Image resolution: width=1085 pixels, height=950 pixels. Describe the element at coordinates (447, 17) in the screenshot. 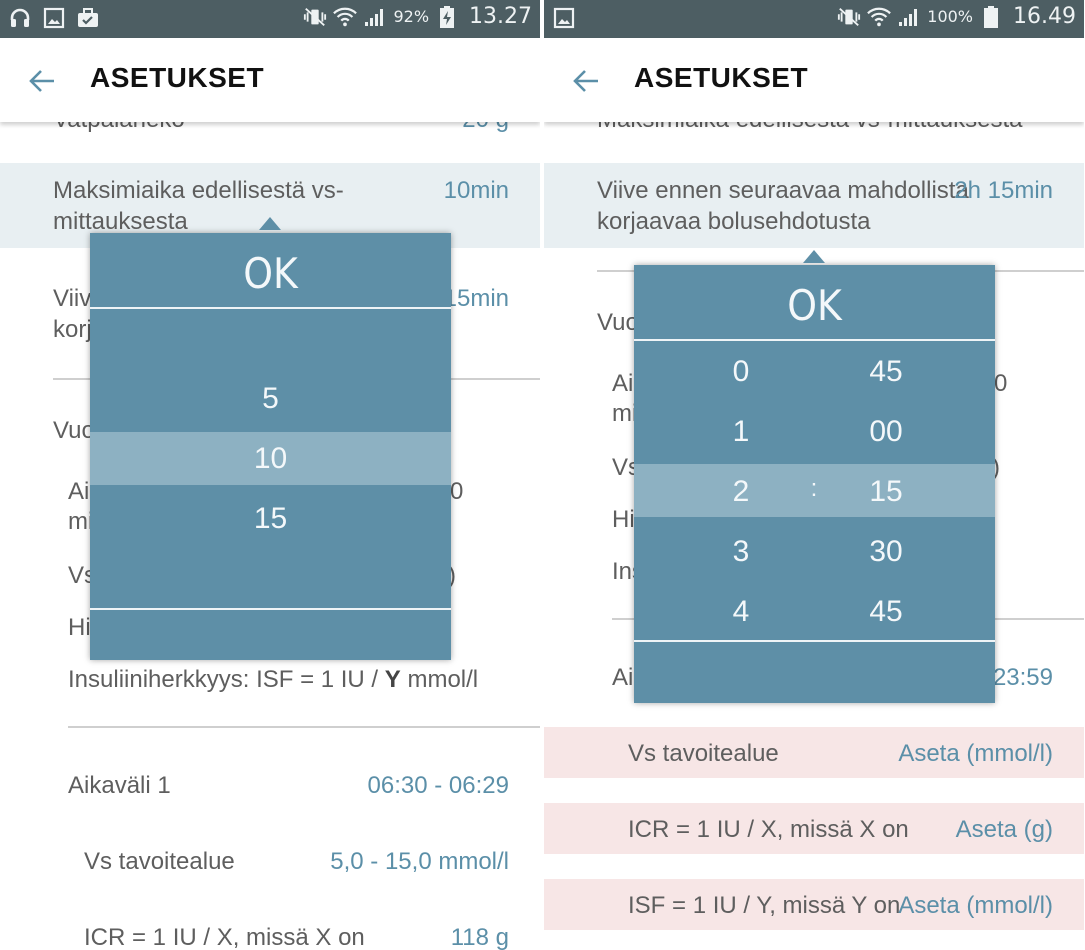

I see `battery-charging-icon` at that location.